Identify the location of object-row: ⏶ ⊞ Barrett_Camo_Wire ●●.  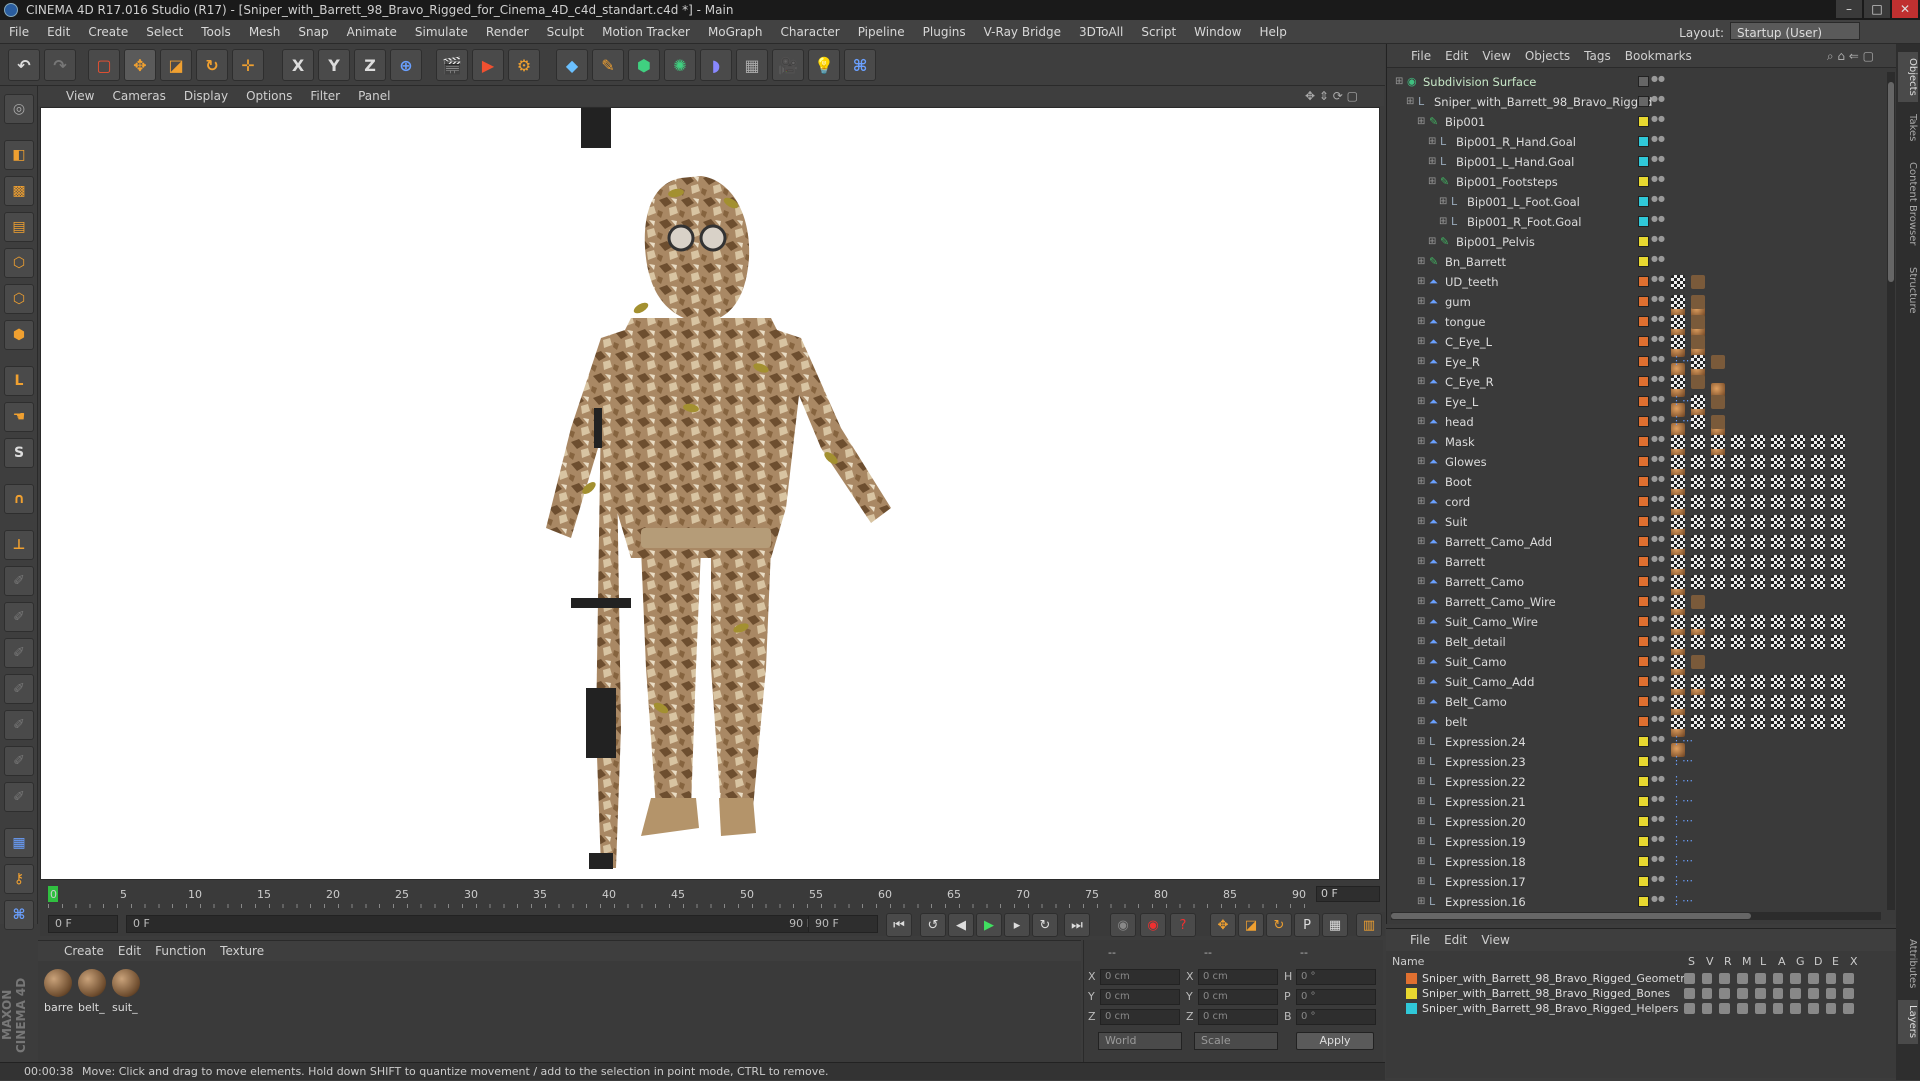
(1637, 614).